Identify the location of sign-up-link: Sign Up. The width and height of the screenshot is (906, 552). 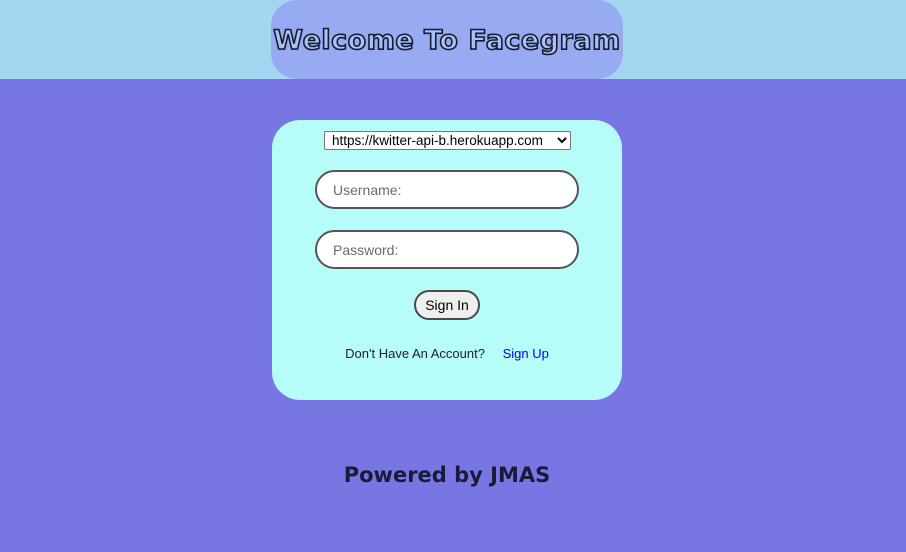
(526, 353).